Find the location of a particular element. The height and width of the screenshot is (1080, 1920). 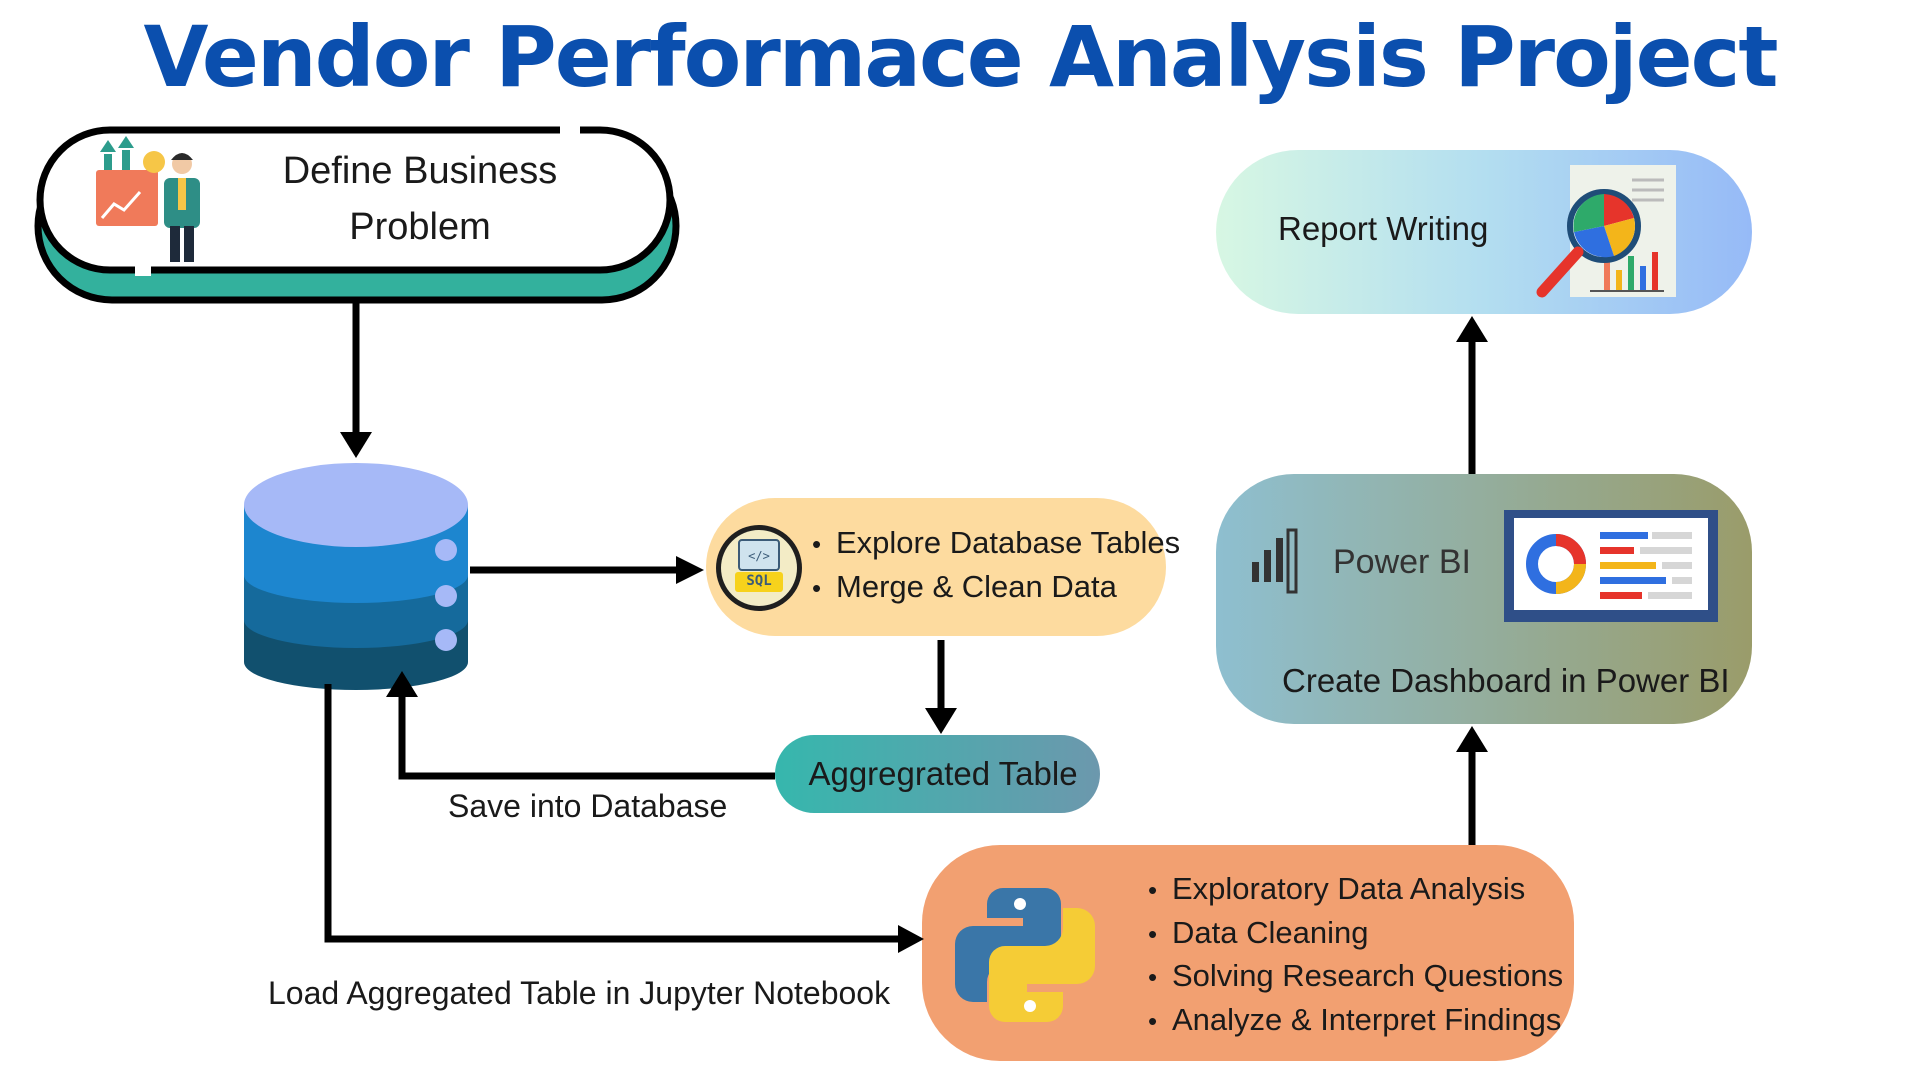

sql-task-item: Explore Database Tables is located at coordinates (996, 544).